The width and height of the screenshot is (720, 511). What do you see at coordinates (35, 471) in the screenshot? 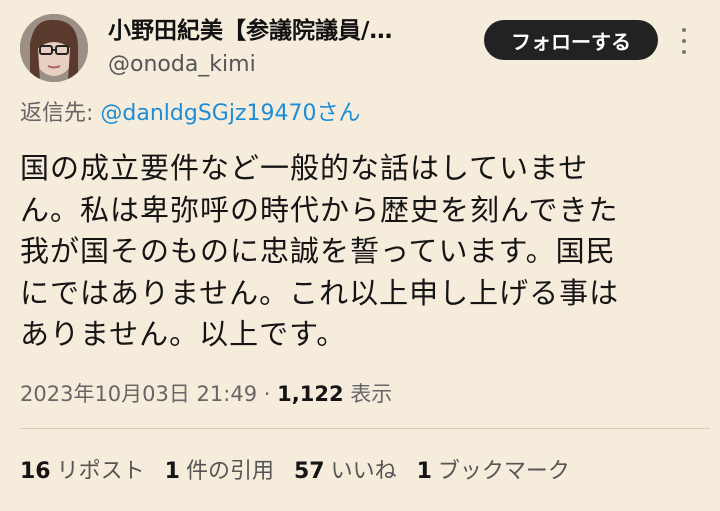
I see `reposts-count: 16` at bounding box center [35, 471].